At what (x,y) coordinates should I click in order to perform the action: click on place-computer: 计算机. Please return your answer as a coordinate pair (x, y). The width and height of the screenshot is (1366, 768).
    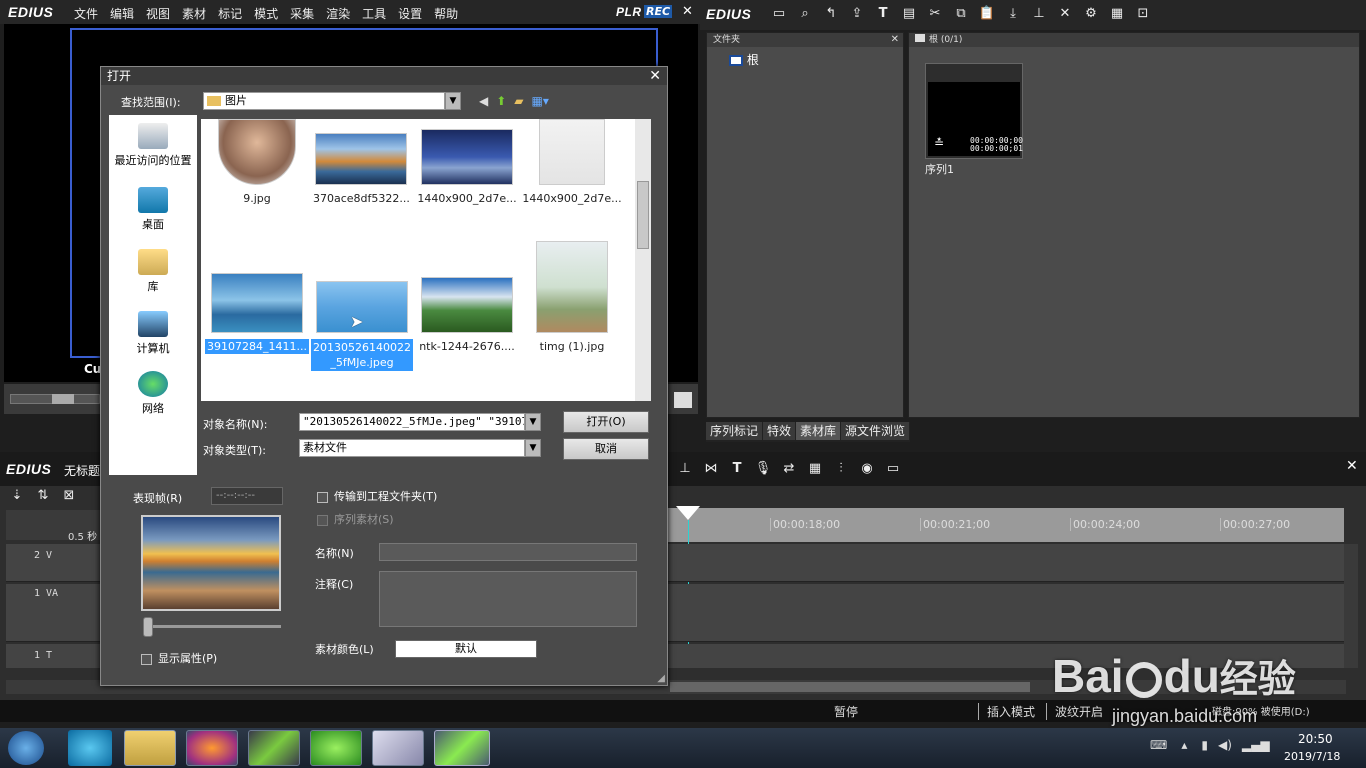
    Looking at the image, I should click on (153, 333).